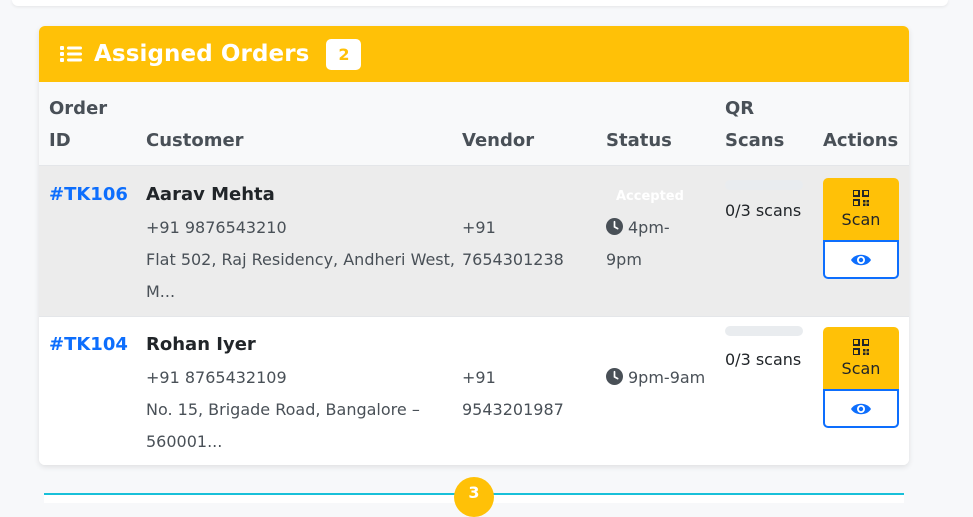 The width and height of the screenshot is (973, 517). What do you see at coordinates (498, 140) in the screenshot?
I see `column-header-vendor: Vendor` at bounding box center [498, 140].